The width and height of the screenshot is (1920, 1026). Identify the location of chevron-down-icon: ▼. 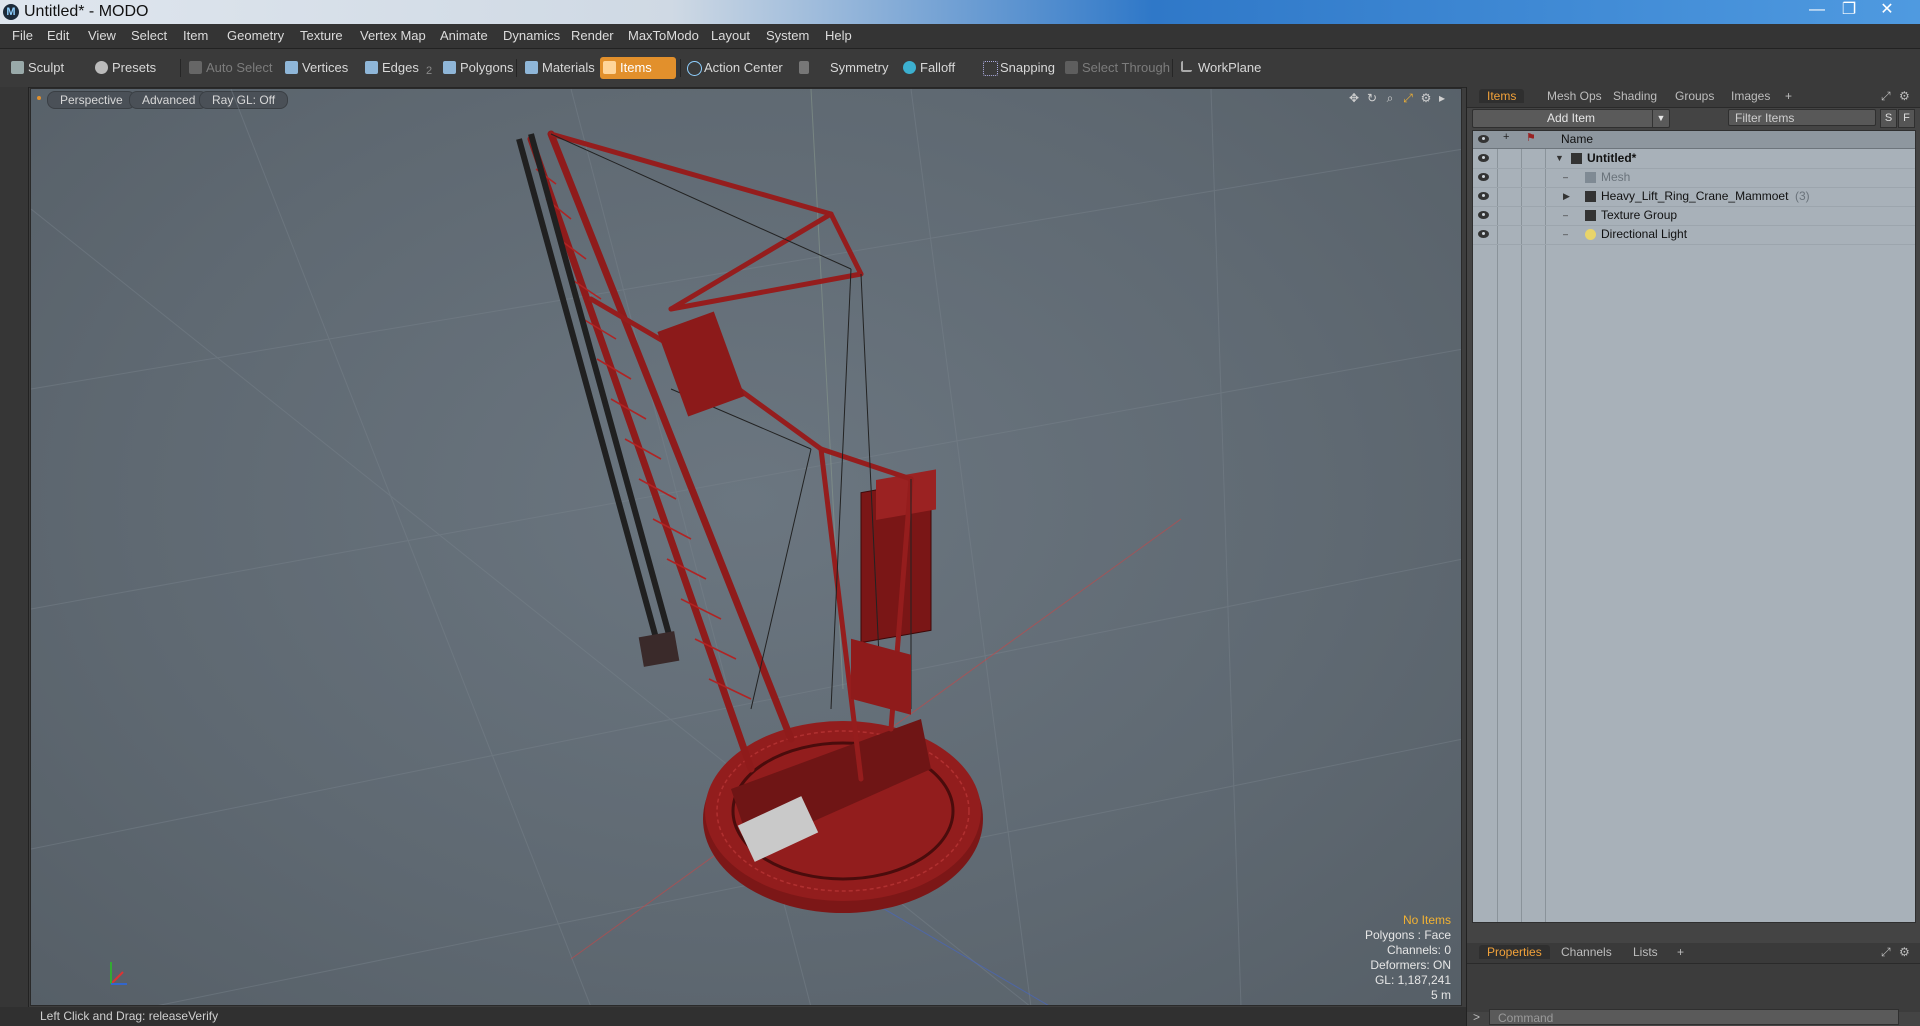
(1660, 118).